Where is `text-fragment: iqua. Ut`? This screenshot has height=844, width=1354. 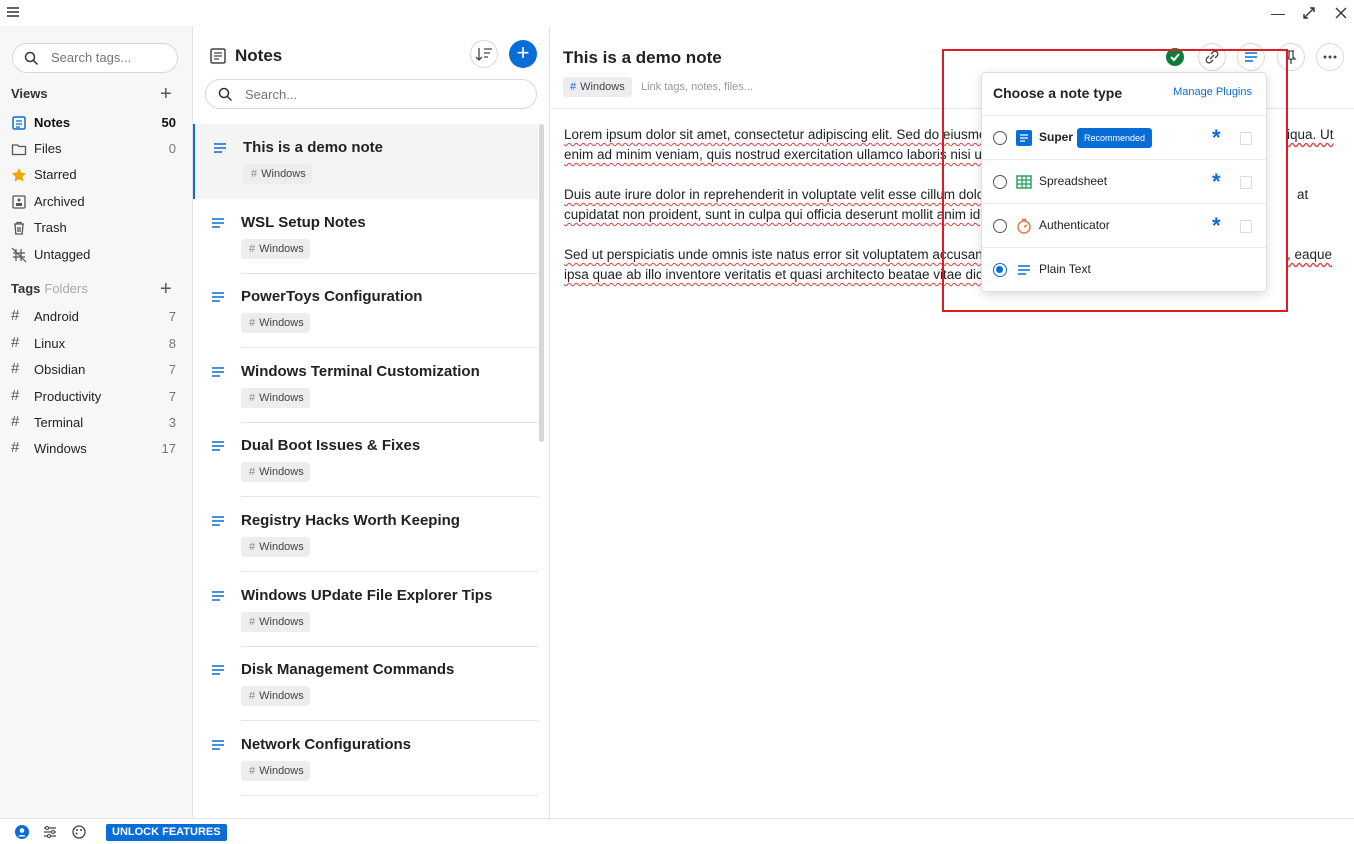 text-fragment: iqua. Ut is located at coordinates (1310, 134).